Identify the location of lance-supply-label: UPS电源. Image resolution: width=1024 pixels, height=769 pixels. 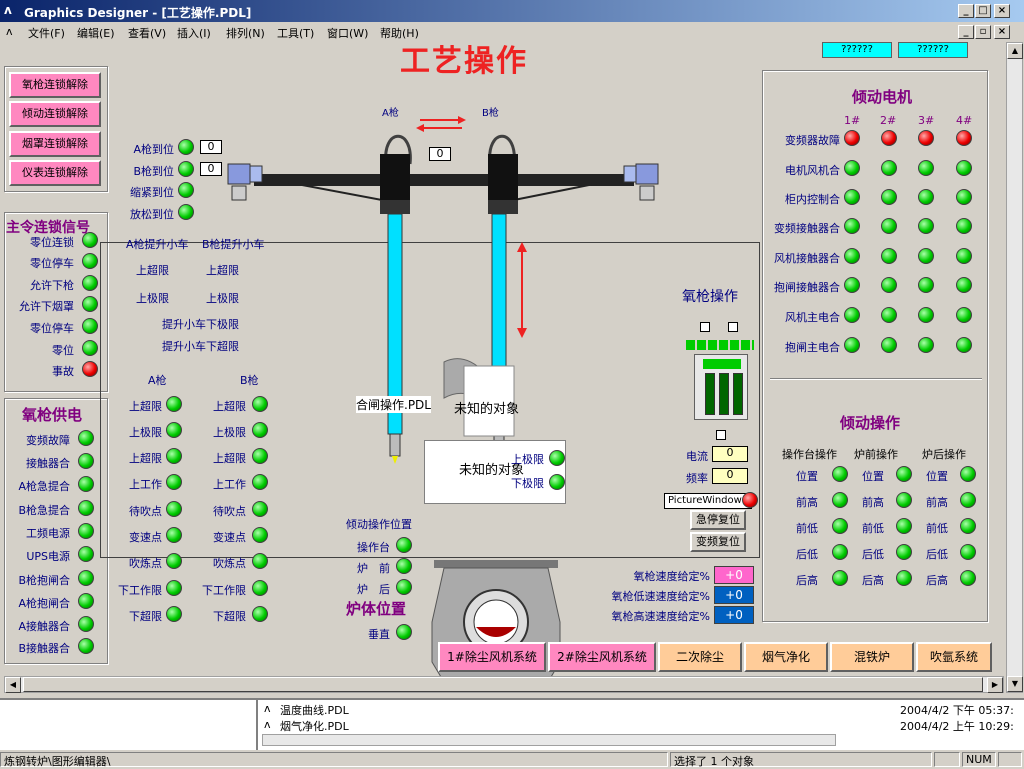
(48, 556).